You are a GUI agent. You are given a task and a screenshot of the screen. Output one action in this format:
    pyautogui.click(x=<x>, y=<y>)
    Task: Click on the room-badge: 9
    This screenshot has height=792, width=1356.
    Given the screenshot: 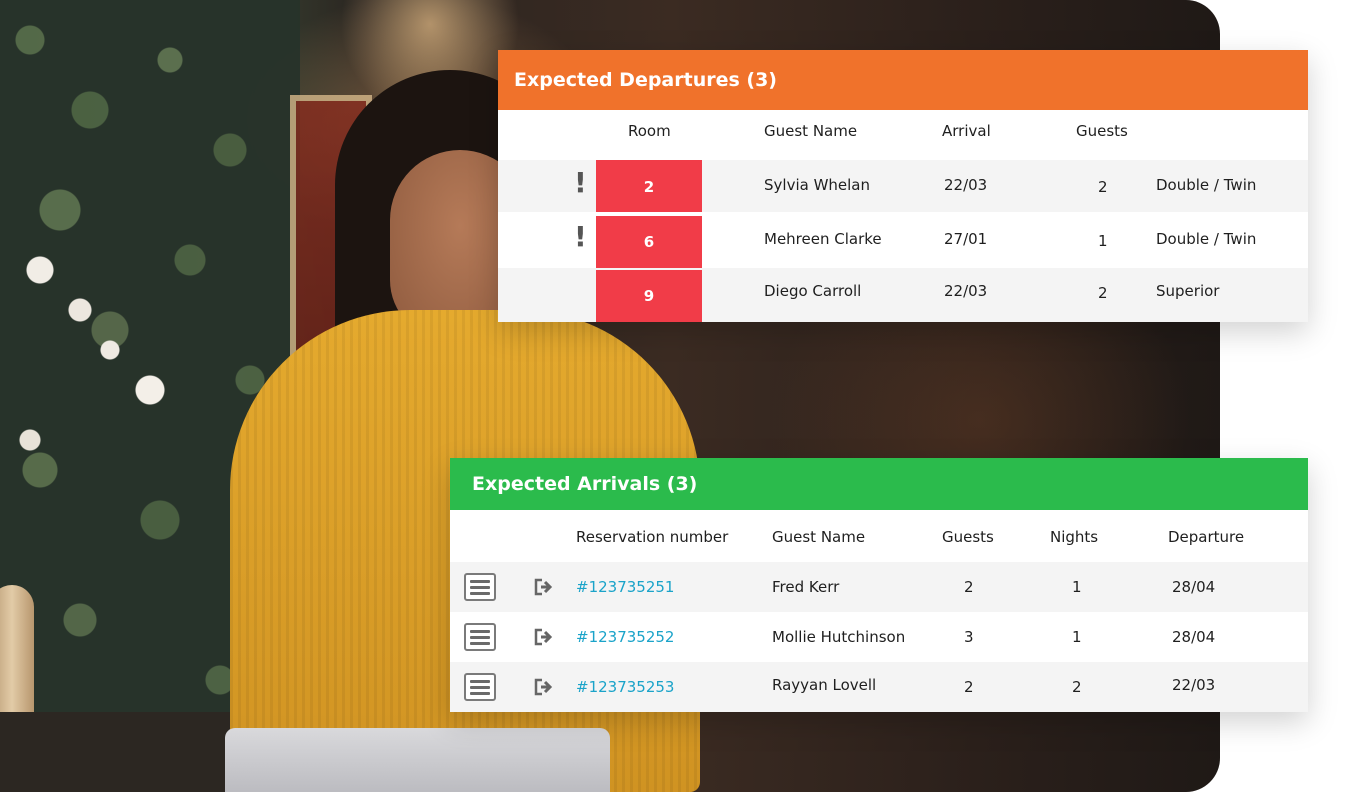 What is the action you would take?
    pyautogui.click(x=649, y=296)
    